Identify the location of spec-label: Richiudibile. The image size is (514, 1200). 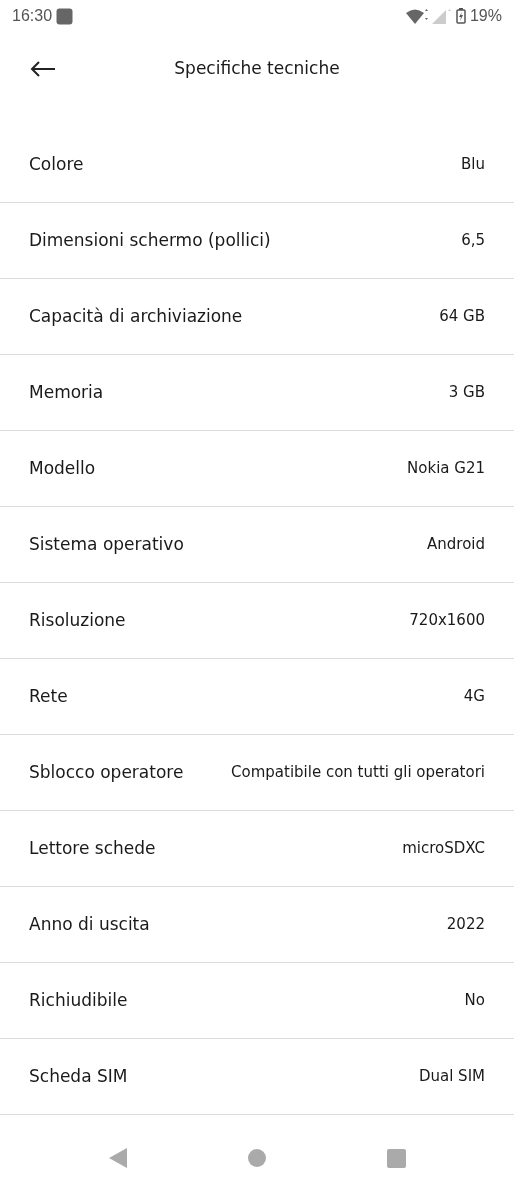
(78, 1000).